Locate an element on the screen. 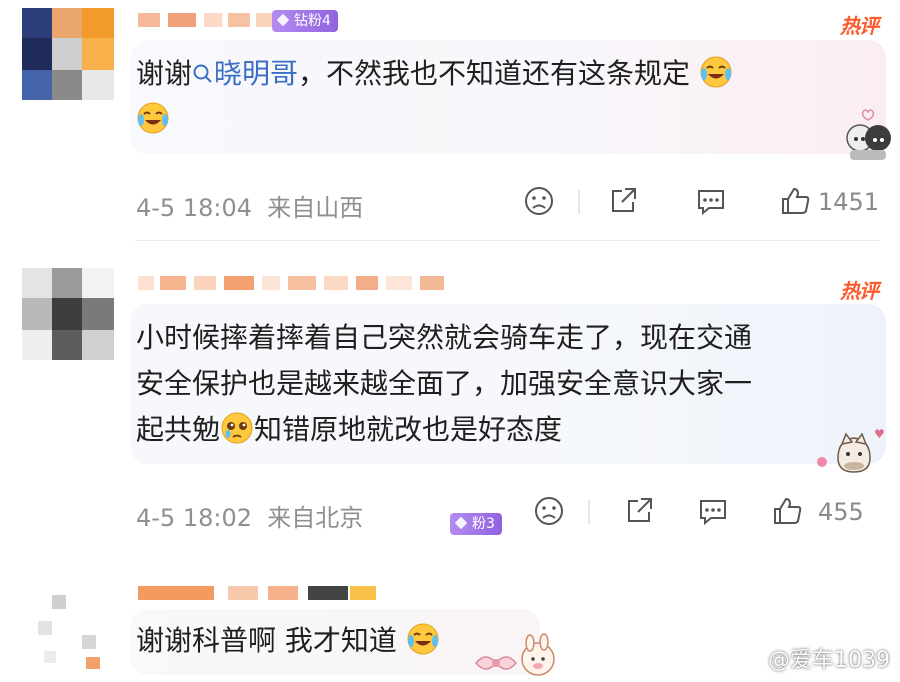 This screenshot has height=682, width=900. bow-bunny-sticker is located at coordinates (515, 654).